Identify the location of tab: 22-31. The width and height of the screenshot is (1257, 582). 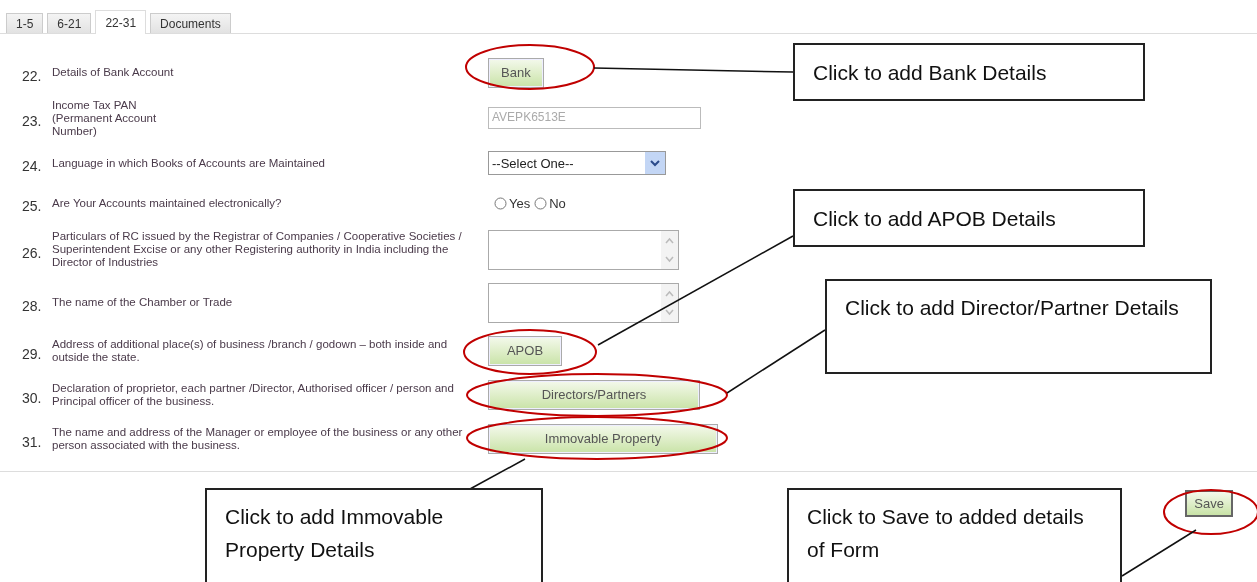
(121, 22).